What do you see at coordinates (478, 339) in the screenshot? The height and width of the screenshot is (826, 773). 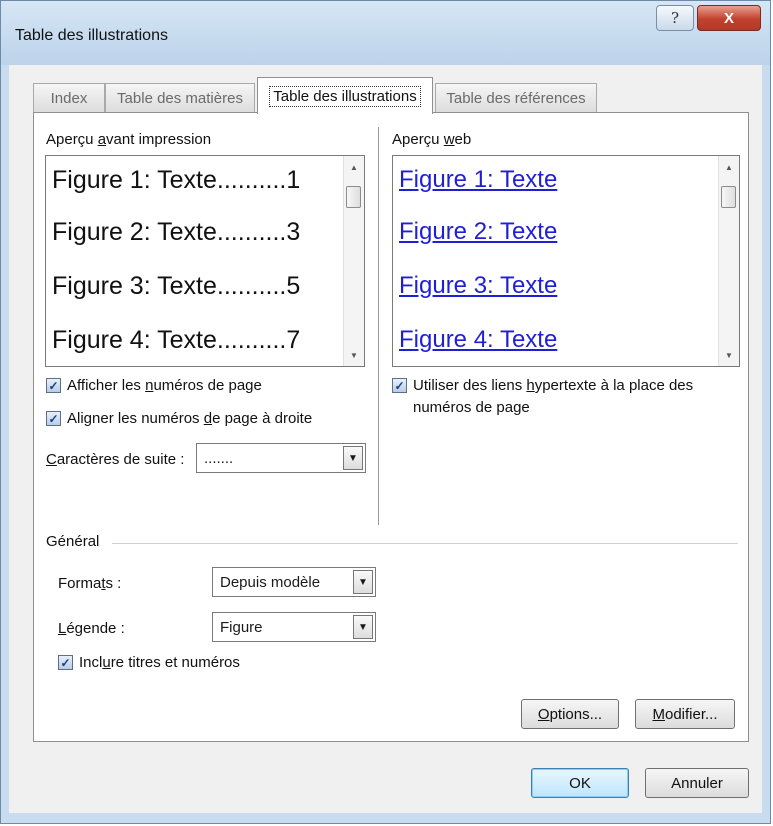 I see `web-preview-link: Figure 4: Texte` at bounding box center [478, 339].